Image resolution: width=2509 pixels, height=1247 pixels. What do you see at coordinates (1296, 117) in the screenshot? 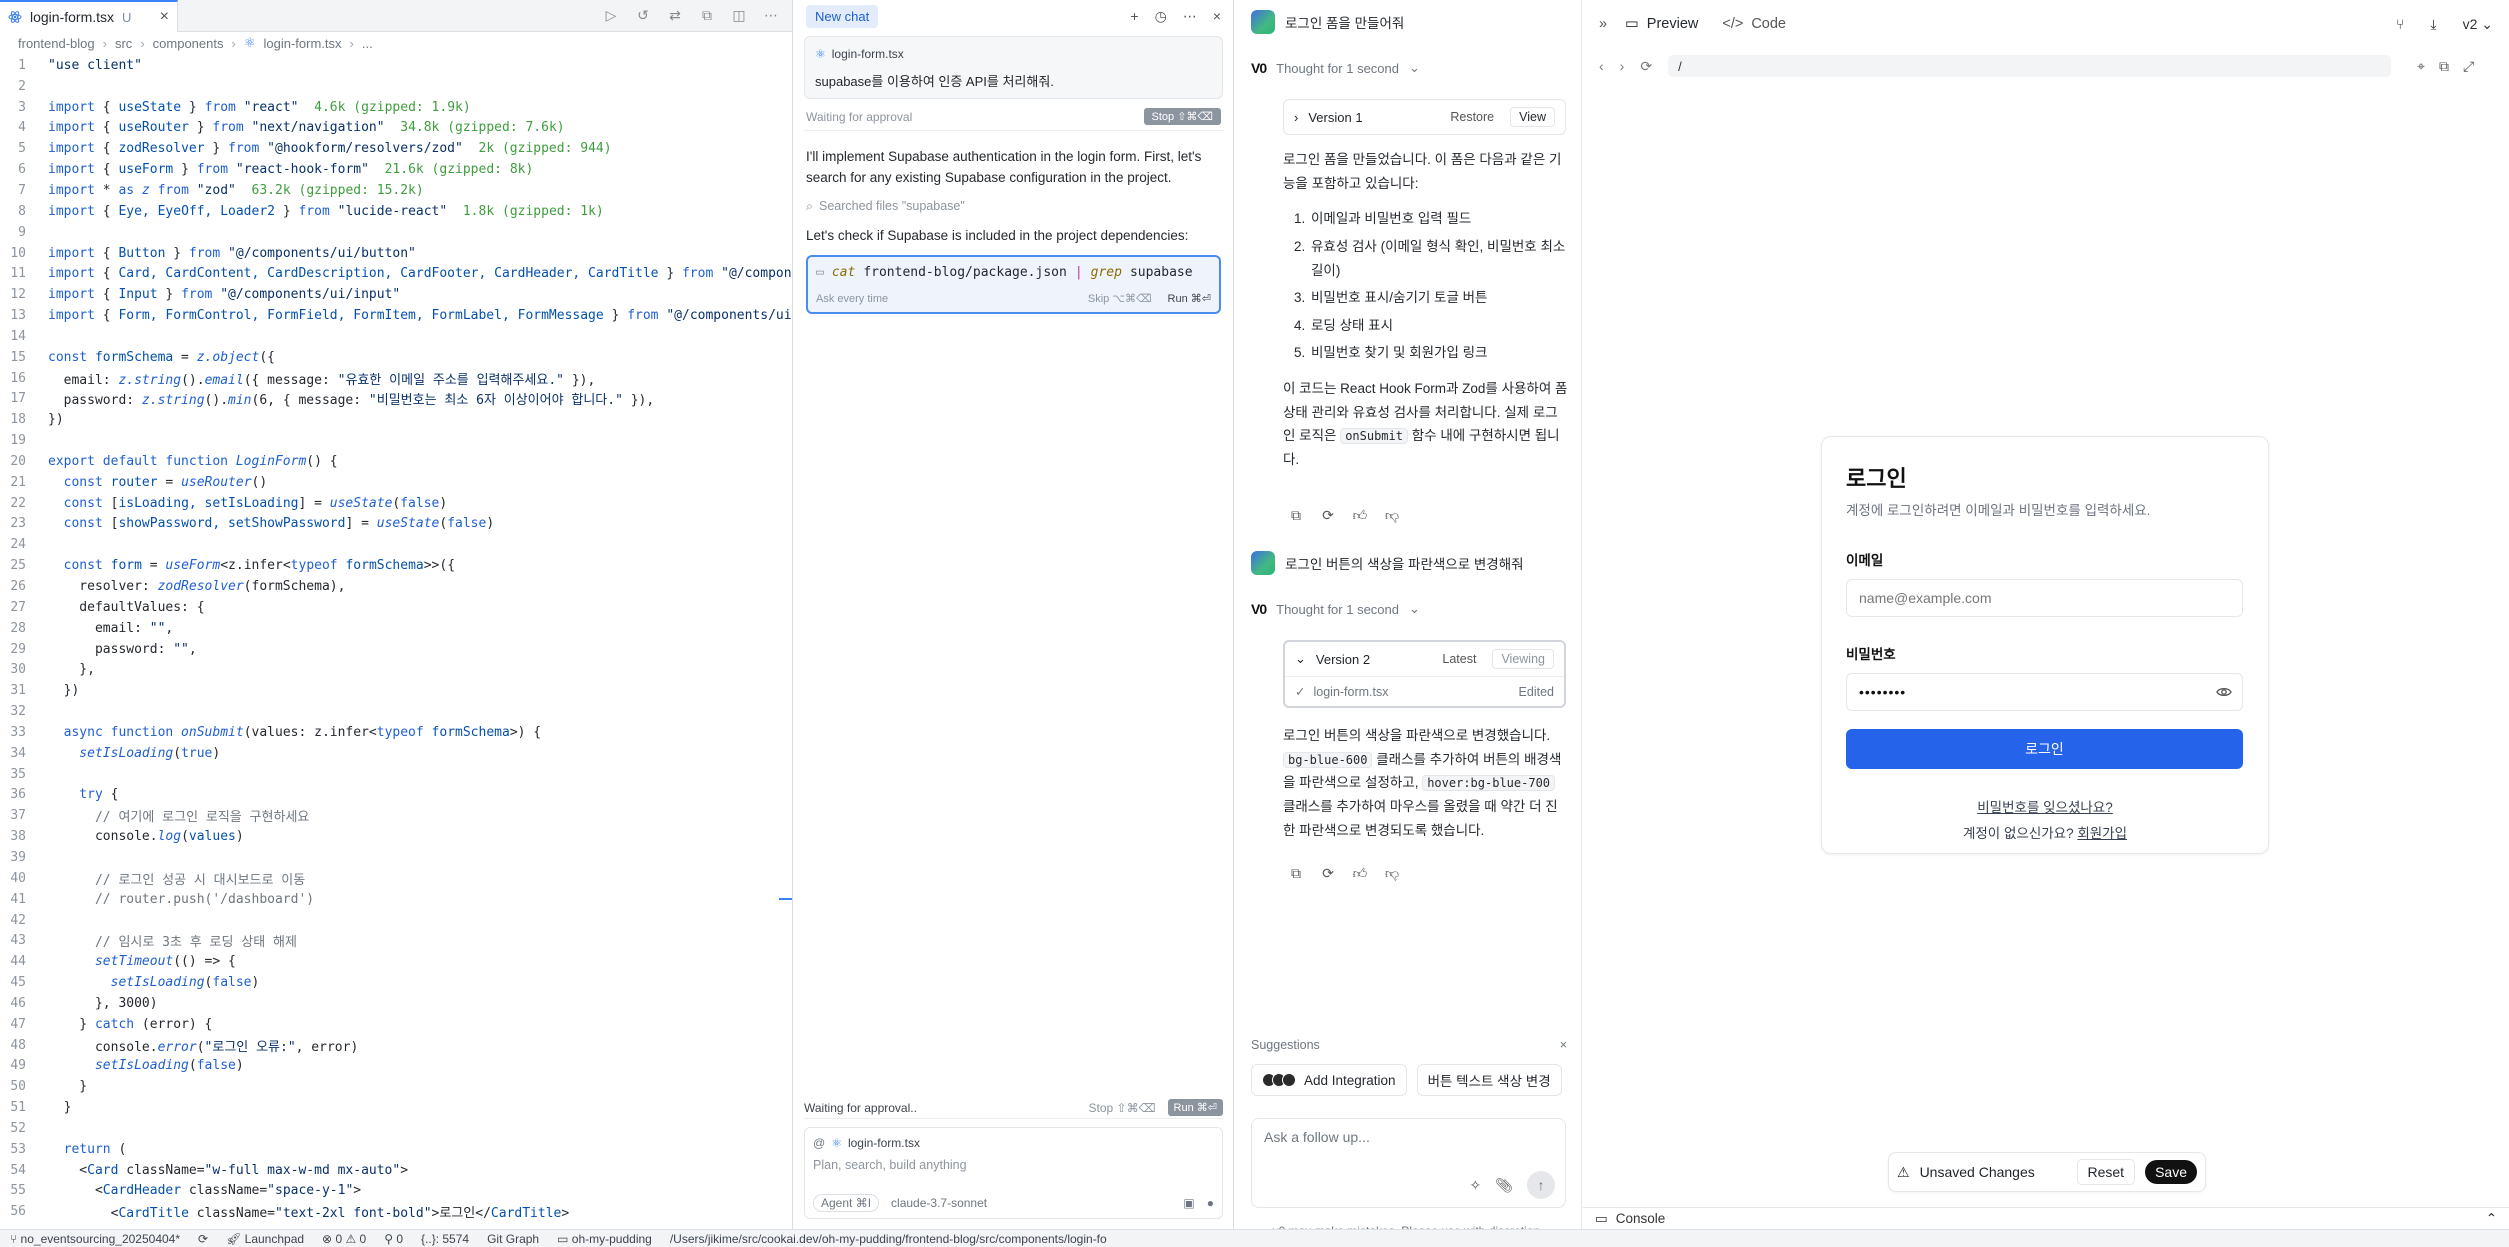
I see `chevron-right-icon: ›` at bounding box center [1296, 117].